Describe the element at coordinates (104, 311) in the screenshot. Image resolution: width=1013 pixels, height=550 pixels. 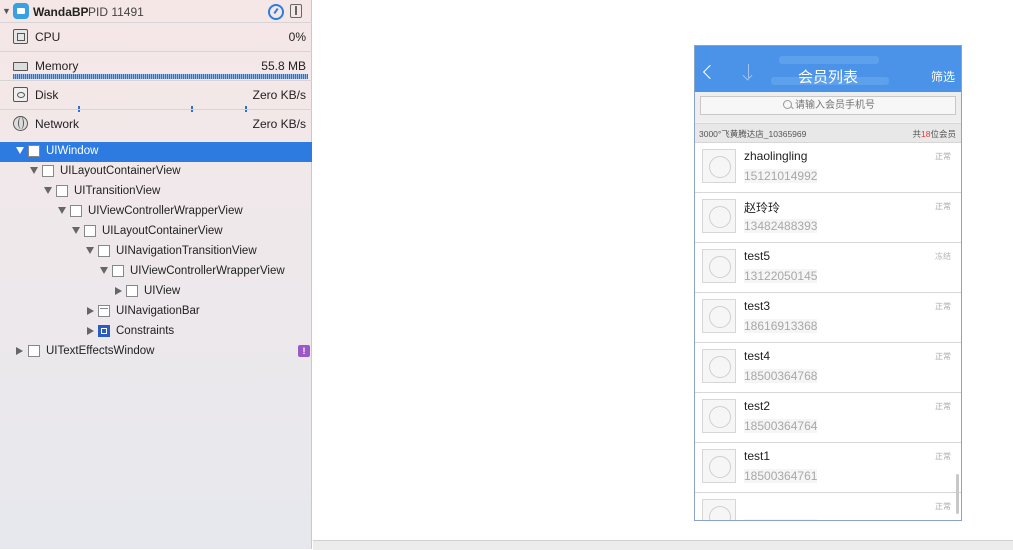
I see `navigation-bar-icon` at that location.